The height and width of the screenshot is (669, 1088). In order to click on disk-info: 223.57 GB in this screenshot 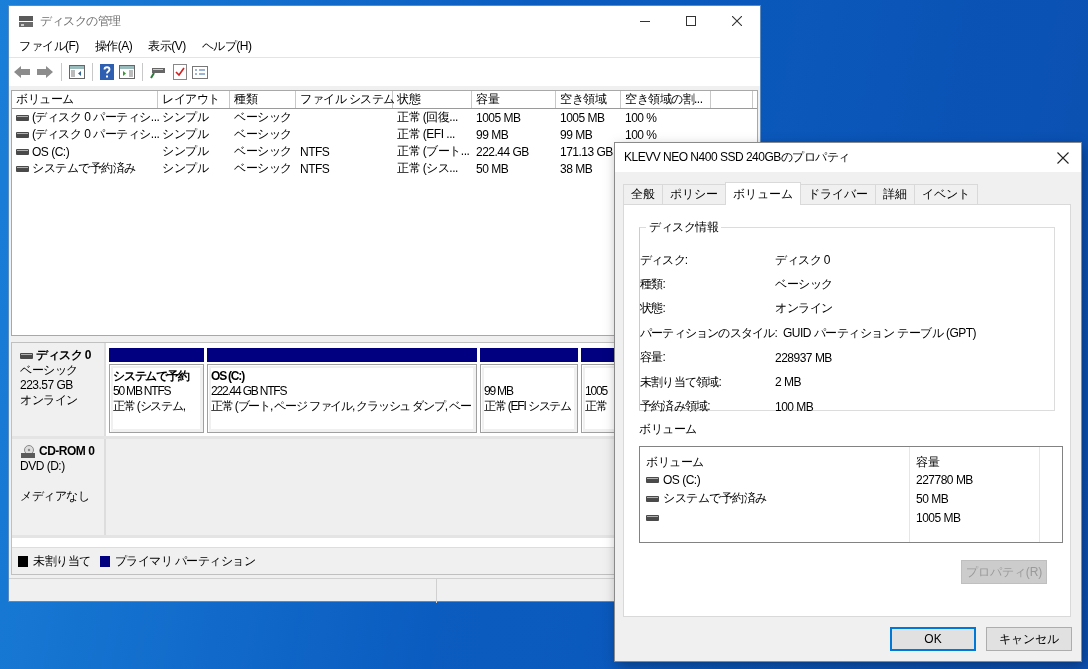, I will do `click(47, 385)`.